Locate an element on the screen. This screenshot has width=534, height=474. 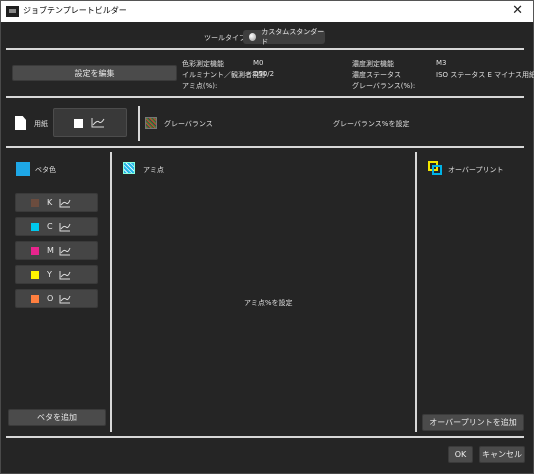
solid-color-icon is located at coordinates (23, 169).